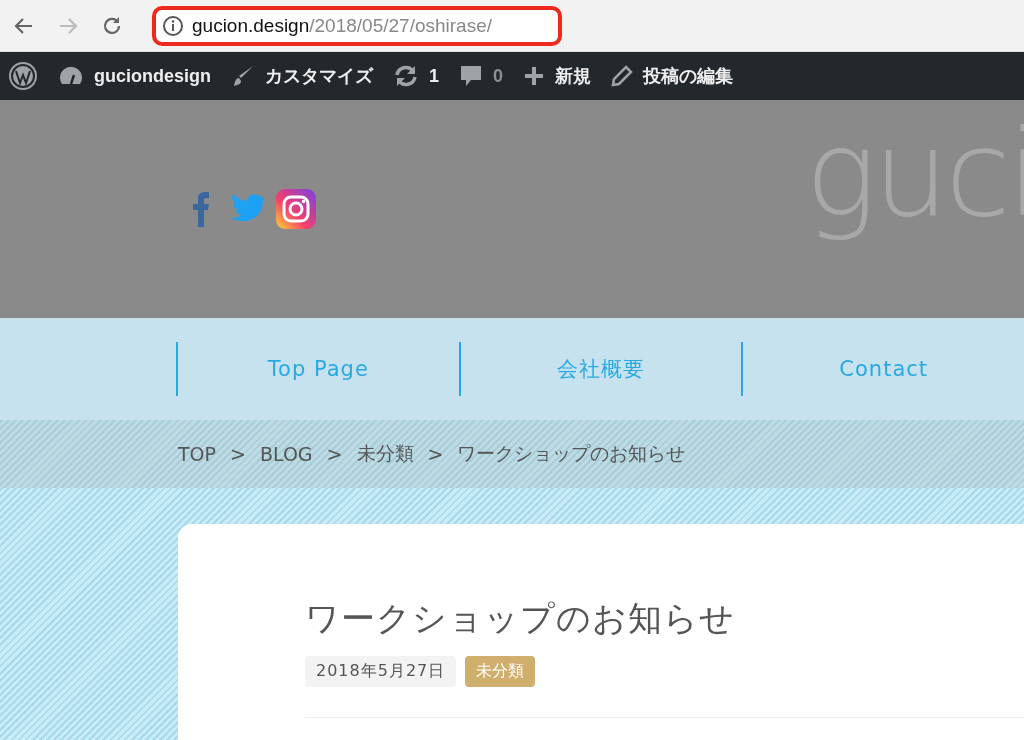  Describe the element at coordinates (434, 76) in the screenshot. I see `updates-count: 1` at that location.